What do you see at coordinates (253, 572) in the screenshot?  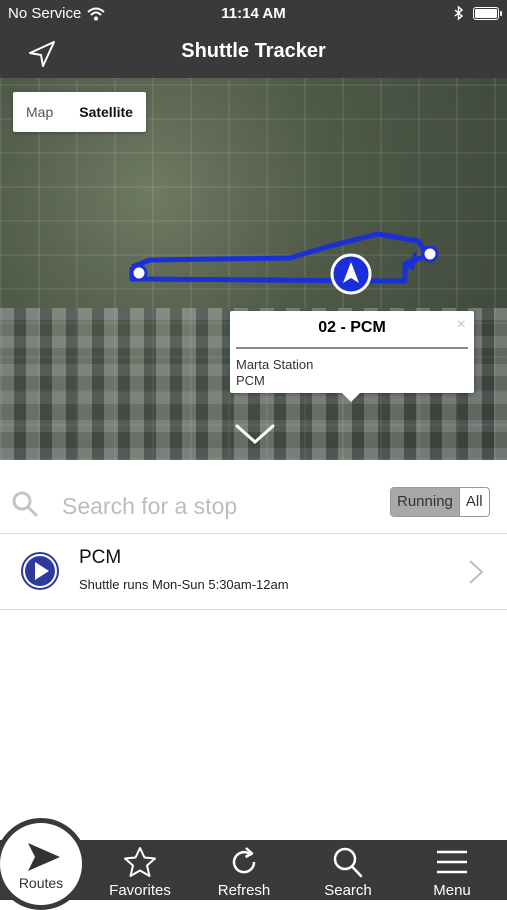 I see `route-list-item: PCM Shuttle runs Mon-Sun 5:30am-12am` at bounding box center [253, 572].